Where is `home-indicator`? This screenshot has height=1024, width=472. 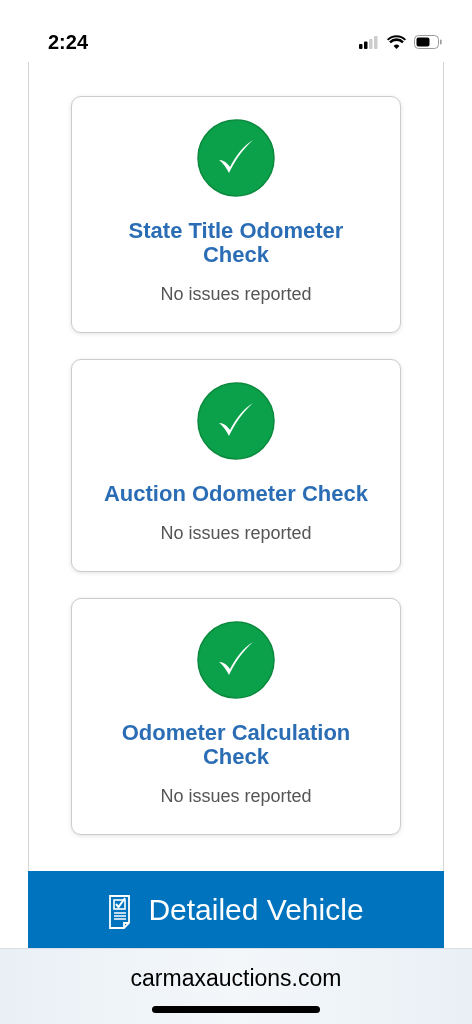
home-indicator is located at coordinates (236, 1009).